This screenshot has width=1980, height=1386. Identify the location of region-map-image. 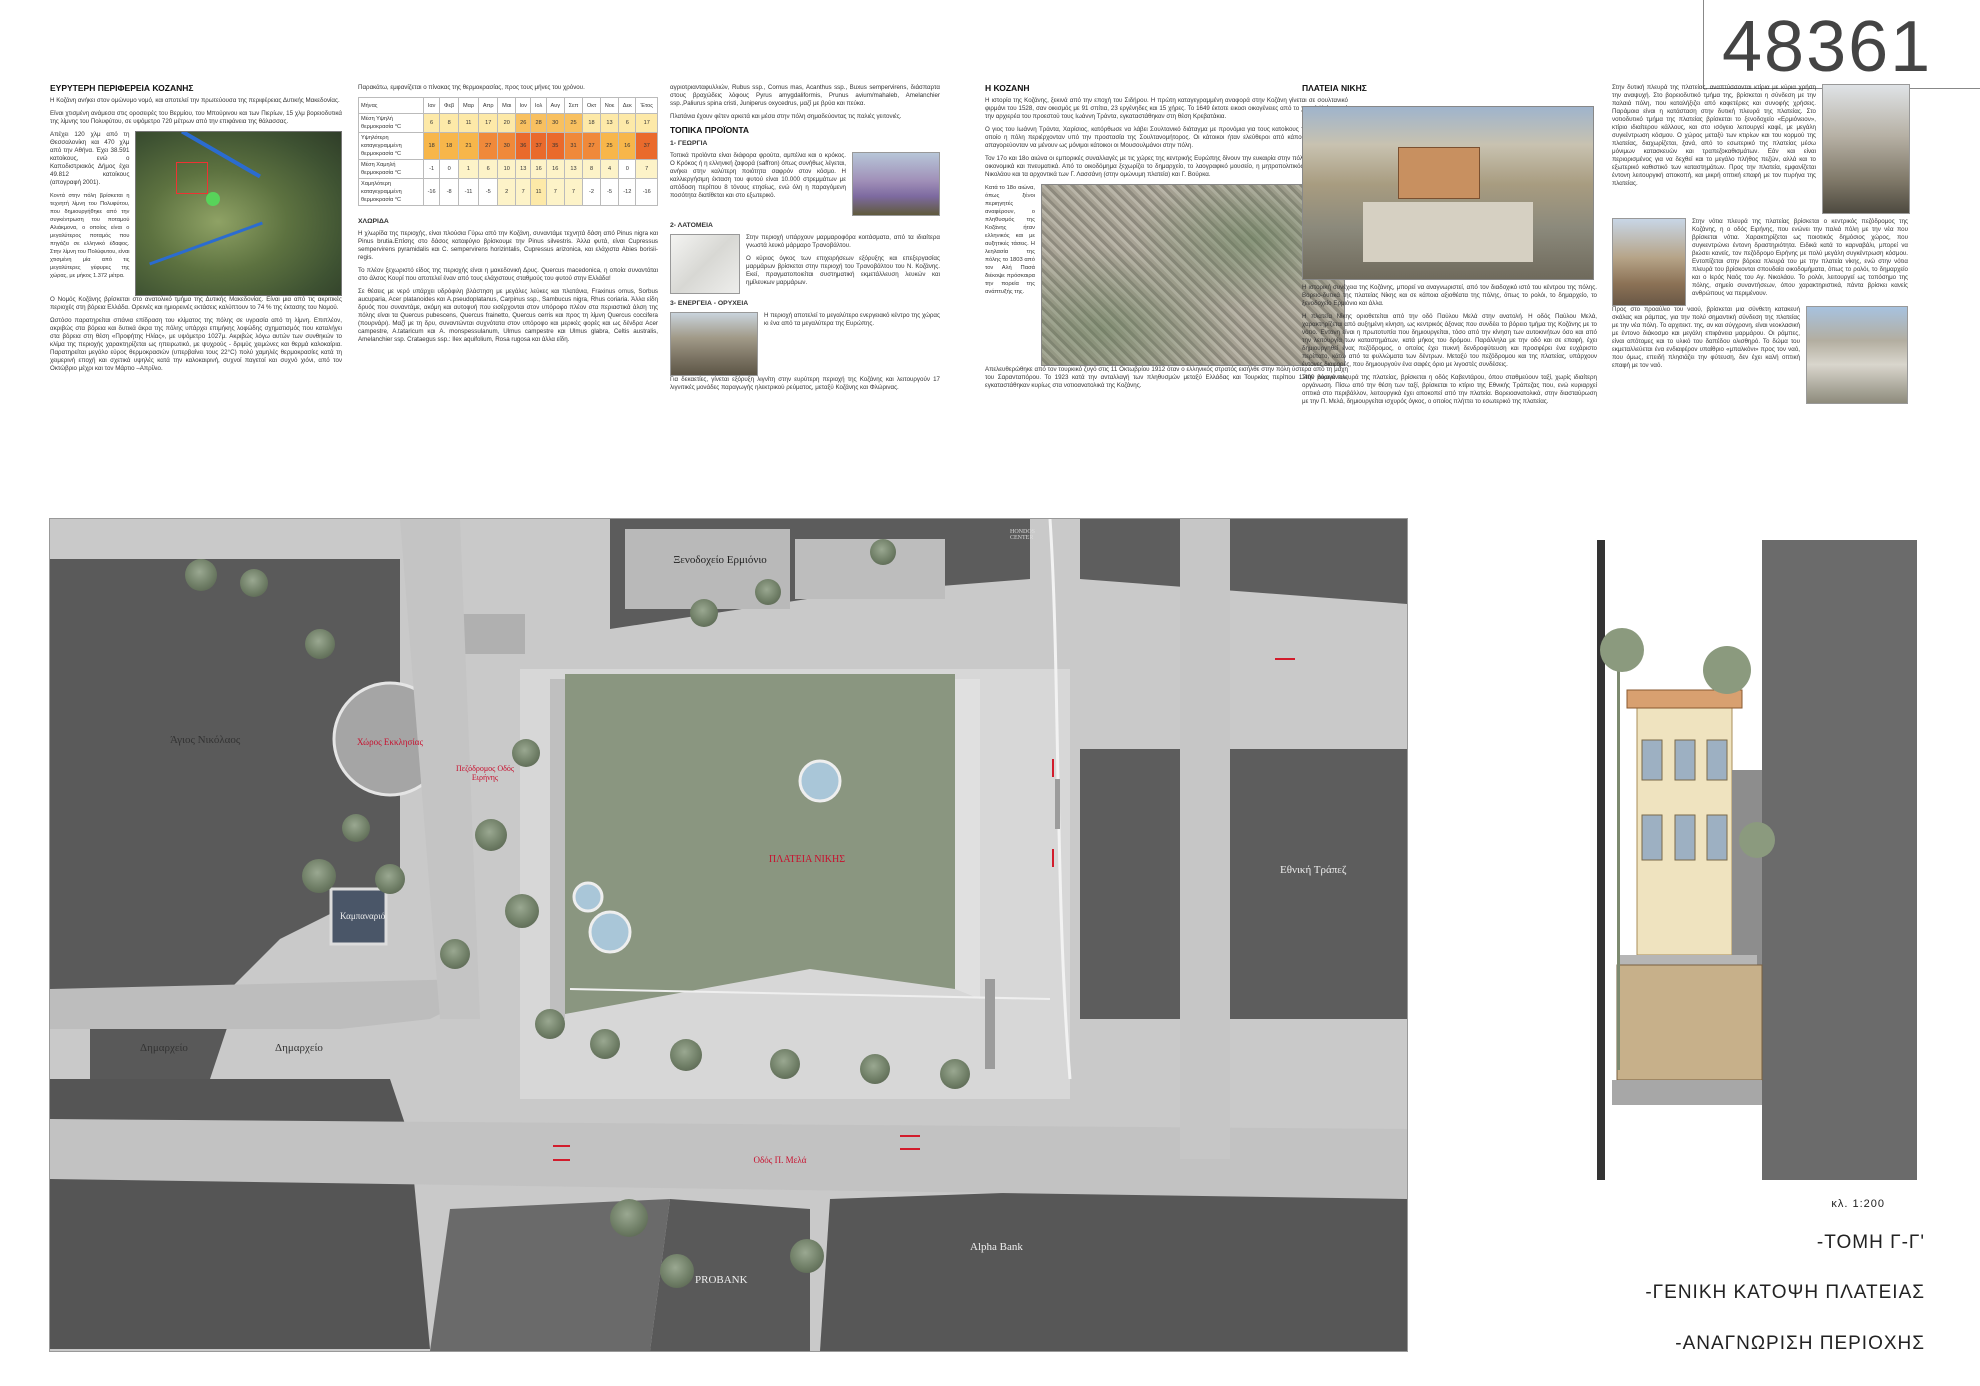
(238, 213).